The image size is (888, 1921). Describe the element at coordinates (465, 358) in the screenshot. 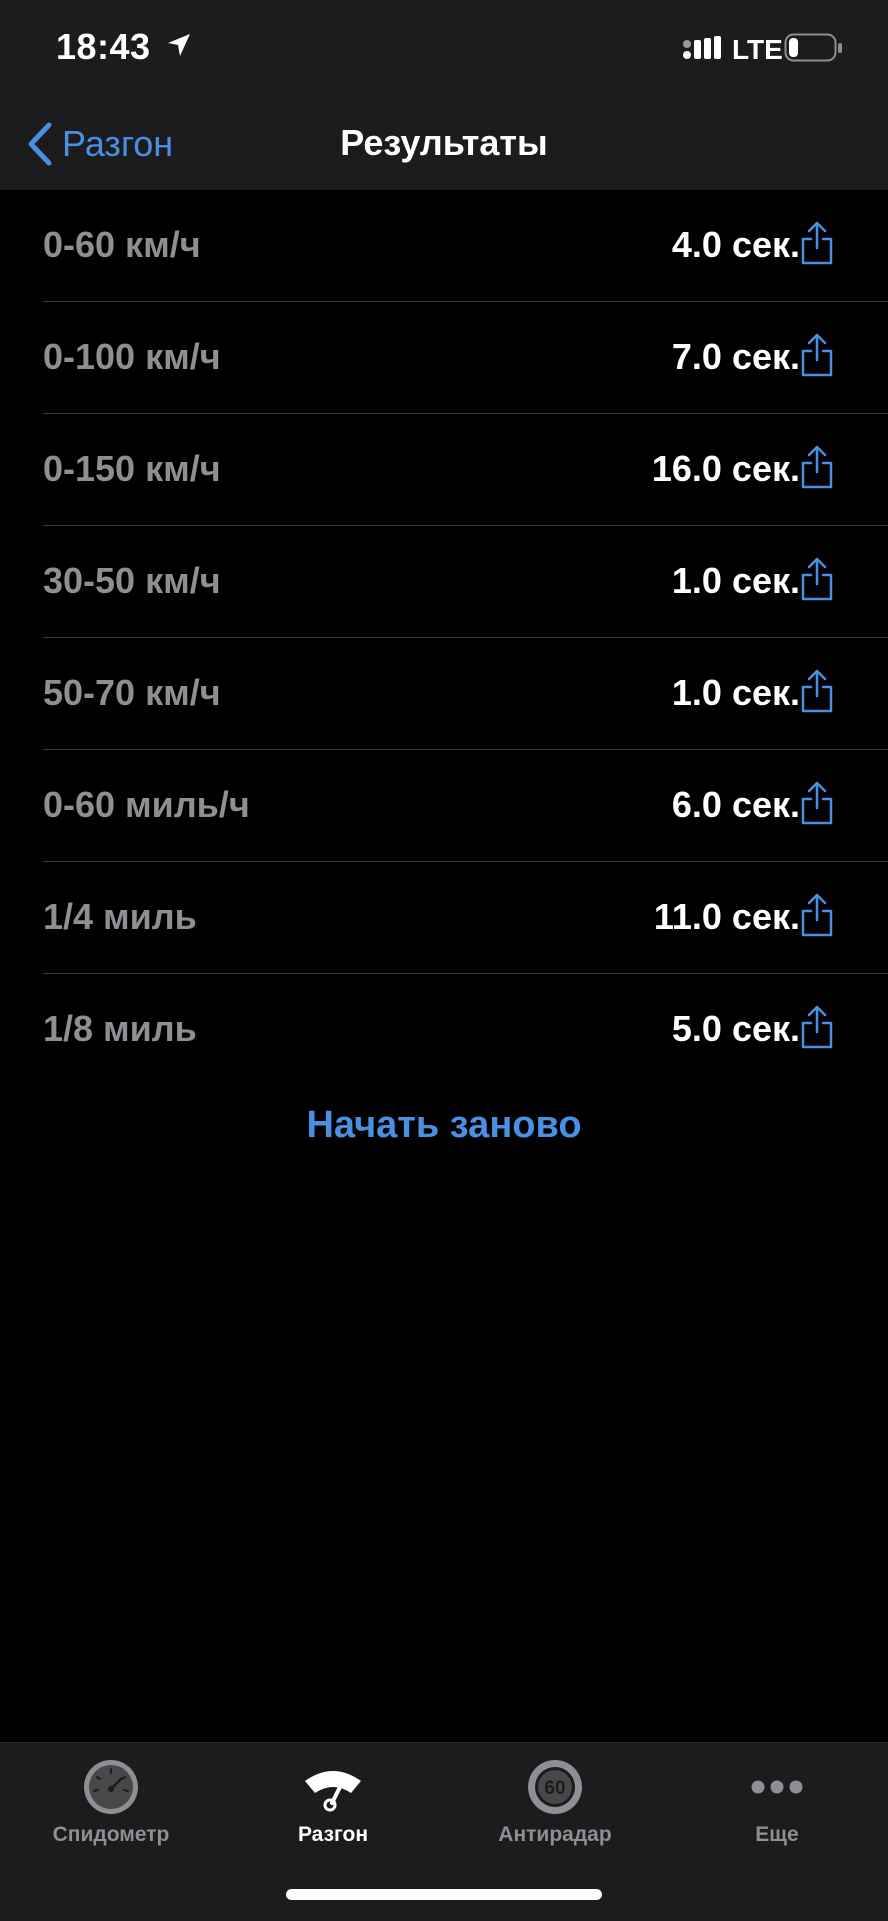

I see `result-row: 0-100 км/ч 7.0 сек.` at that location.